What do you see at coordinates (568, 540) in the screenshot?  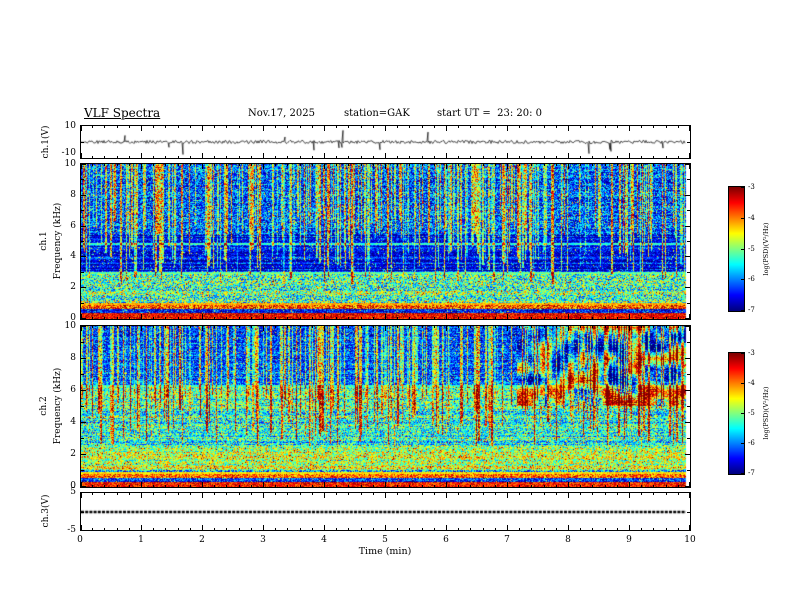 I see `x-tick-label: 8` at bounding box center [568, 540].